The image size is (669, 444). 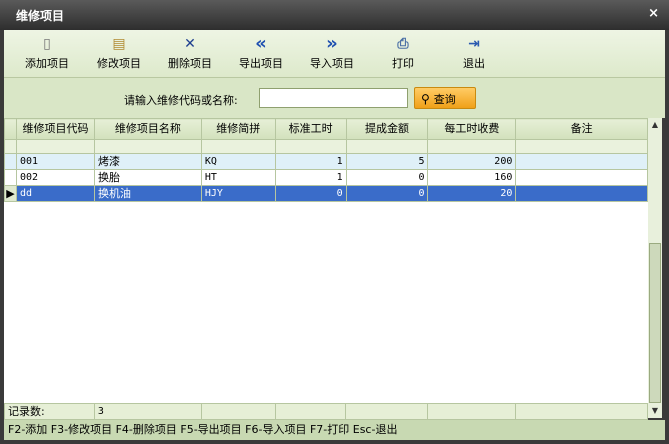 I want to click on header-row: 维修项目代码 维修项目名称 维修简拼 标准工时 提成金额 每工时收费 备注, so click(x=326, y=129).